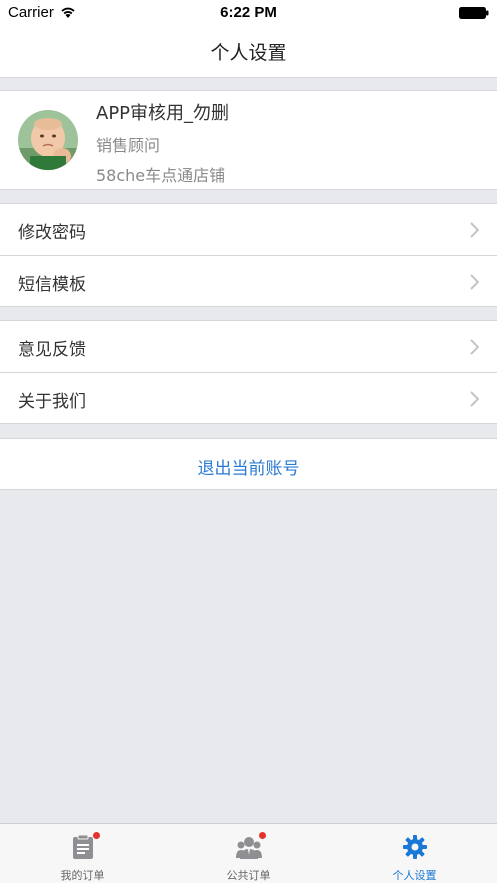  I want to click on navigation-bar: 个人设置, so click(248, 52).